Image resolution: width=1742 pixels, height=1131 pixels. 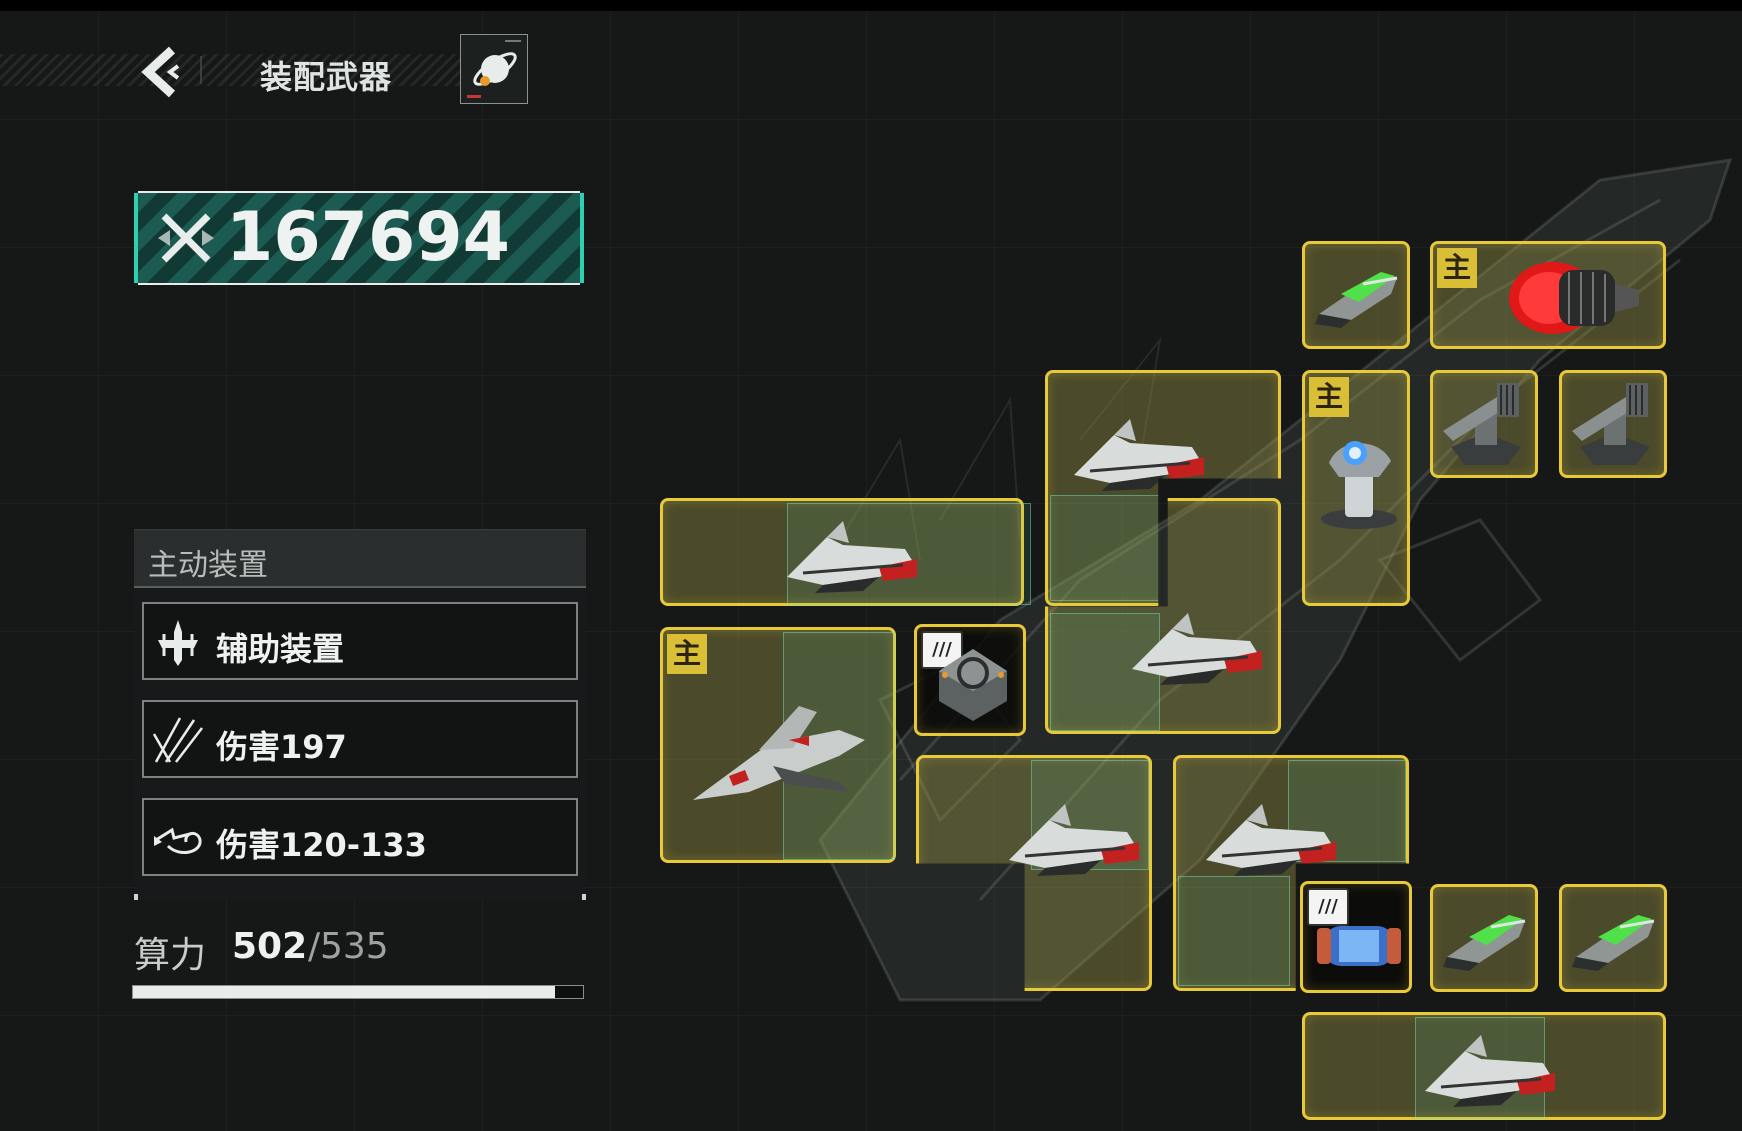 I want to click on compute-progress-bar, so click(x=358, y=992).